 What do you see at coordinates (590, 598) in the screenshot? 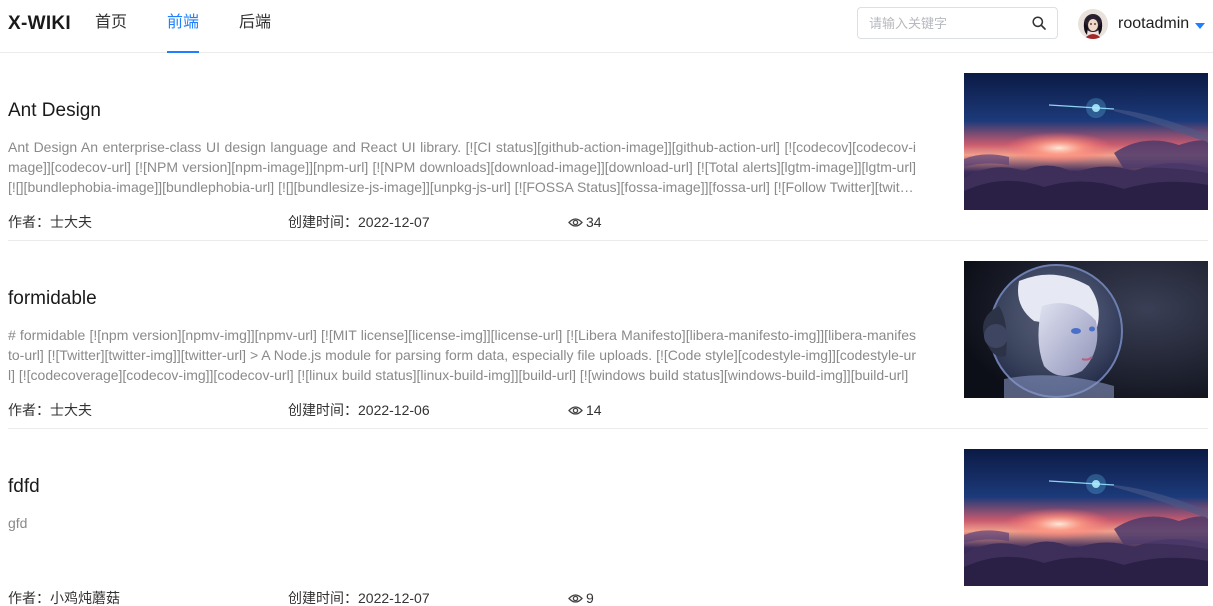
I see `view-count: 9` at bounding box center [590, 598].